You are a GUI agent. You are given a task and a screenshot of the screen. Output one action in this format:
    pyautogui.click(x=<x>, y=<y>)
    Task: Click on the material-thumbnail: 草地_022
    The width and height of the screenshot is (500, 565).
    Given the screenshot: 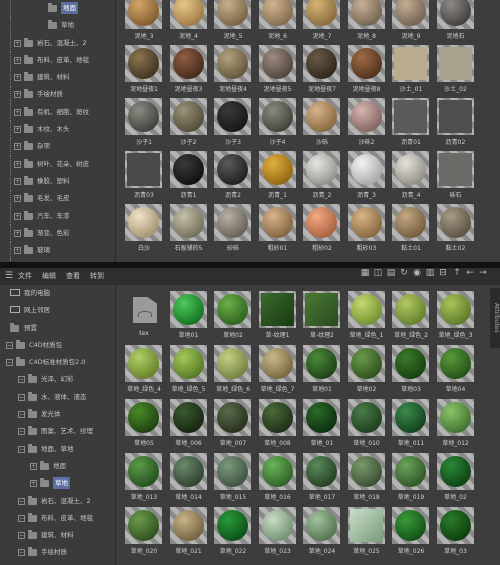 What is the action you would take?
    pyautogui.click(x=232, y=532)
    